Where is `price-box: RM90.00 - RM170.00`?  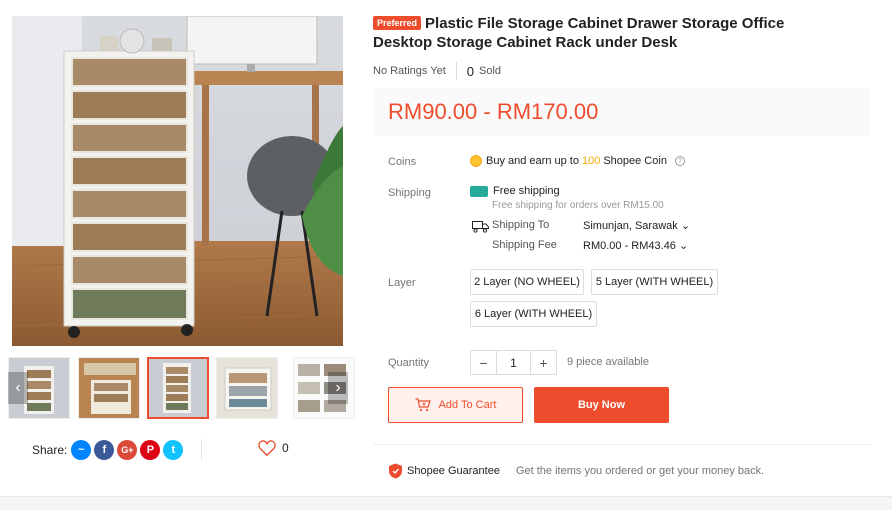 price-box: RM90.00 - RM170.00 is located at coordinates (622, 112).